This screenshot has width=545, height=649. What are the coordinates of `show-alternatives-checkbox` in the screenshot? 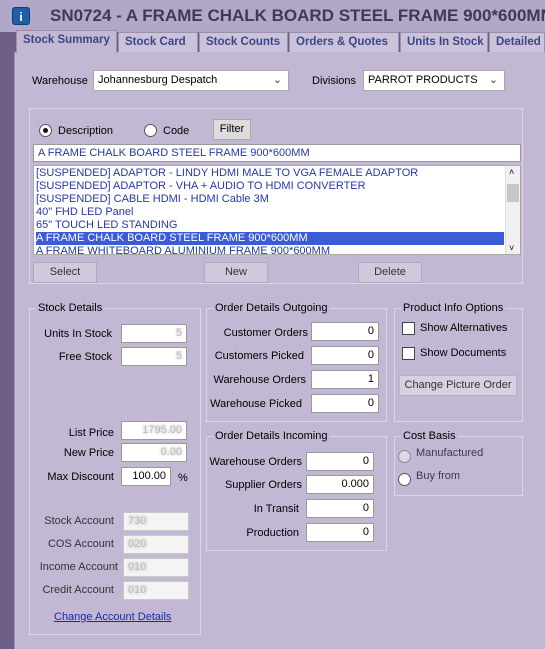 It's located at (408, 328).